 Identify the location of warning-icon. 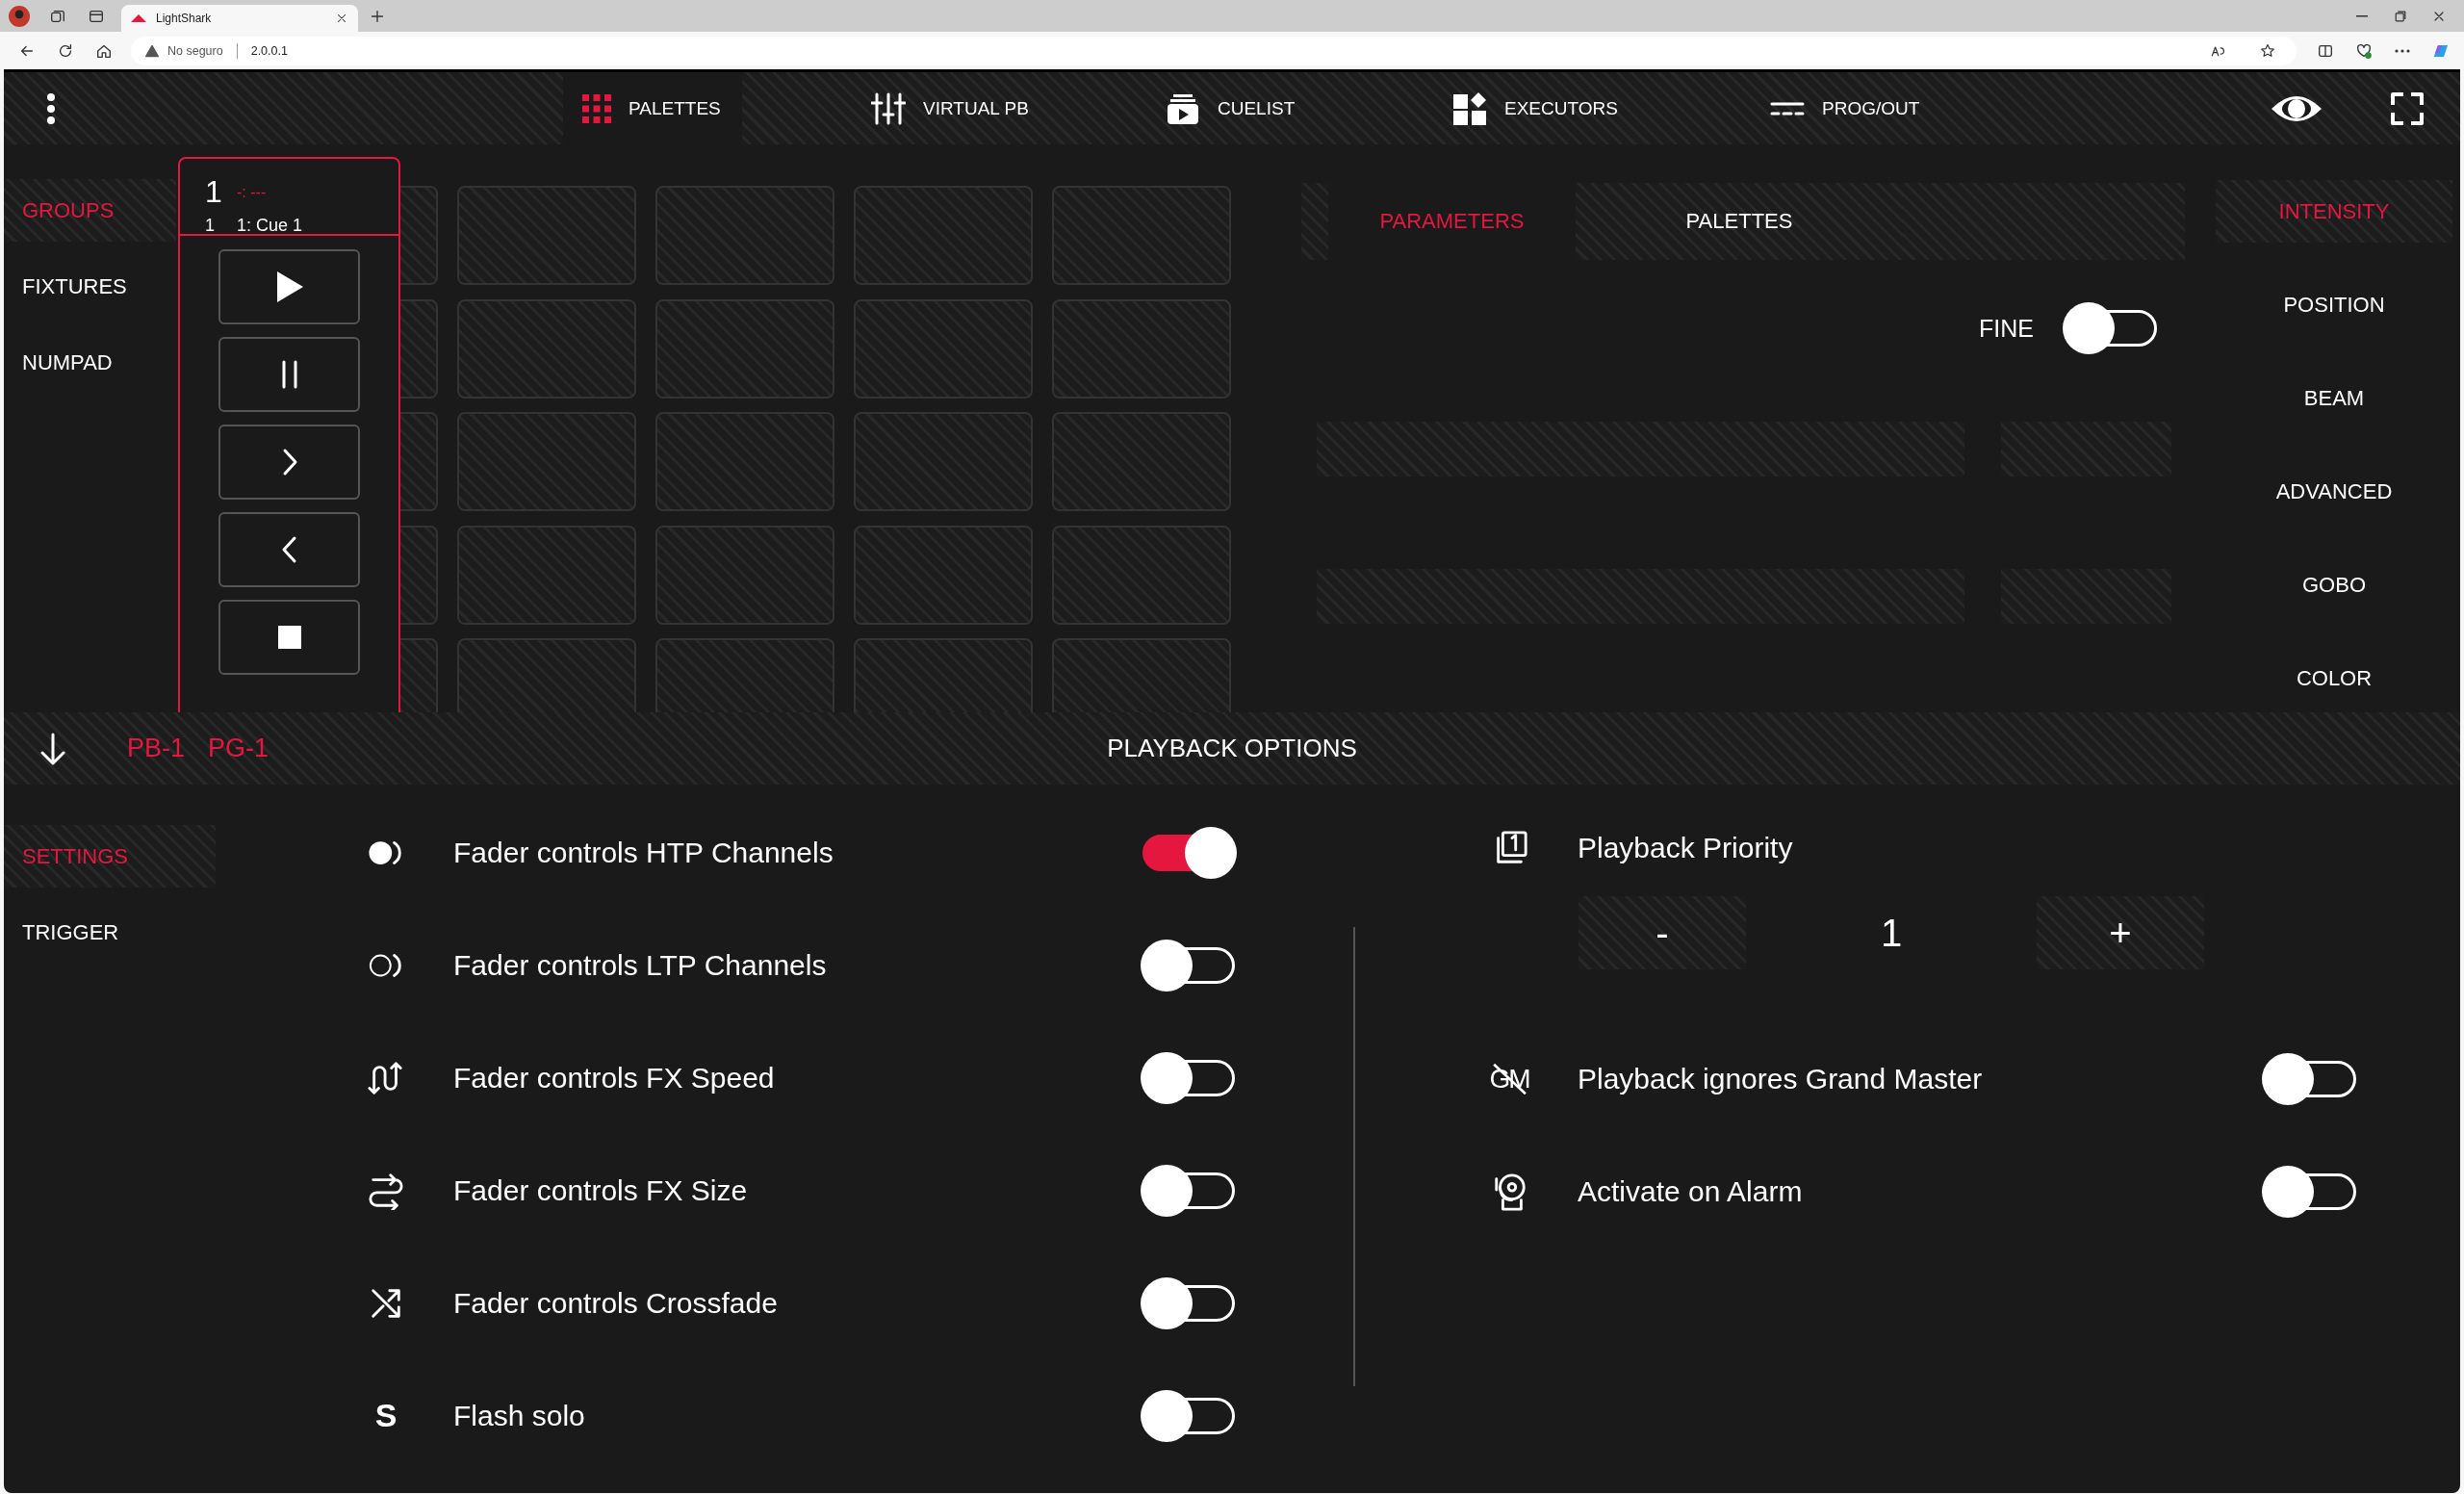
(152, 50).